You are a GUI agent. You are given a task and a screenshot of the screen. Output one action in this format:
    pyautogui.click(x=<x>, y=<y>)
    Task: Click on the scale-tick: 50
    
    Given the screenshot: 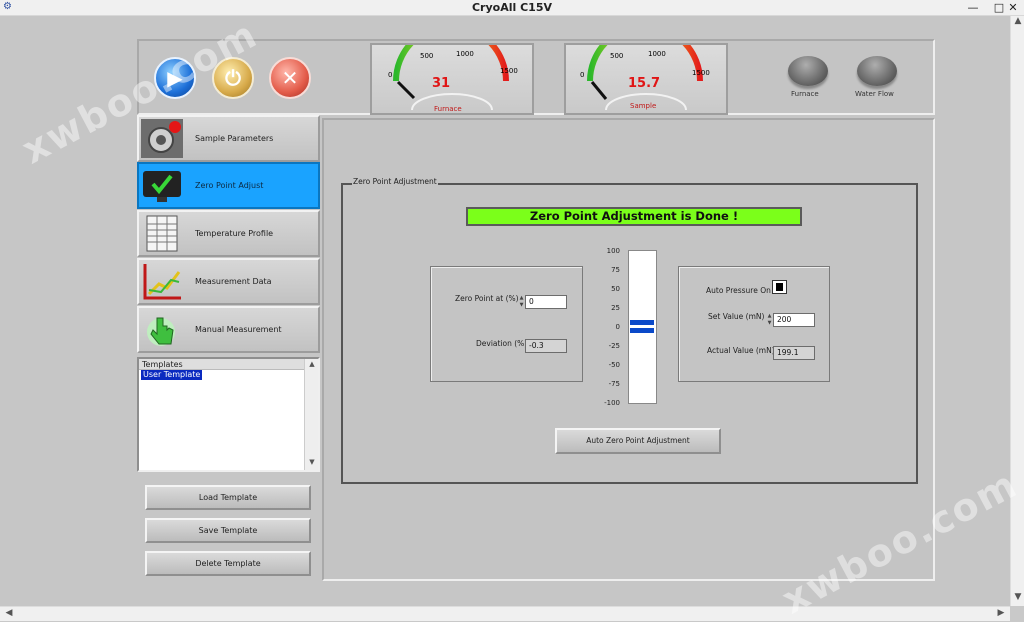 What is the action you would take?
    pyautogui.click(x=615, y=289)
    